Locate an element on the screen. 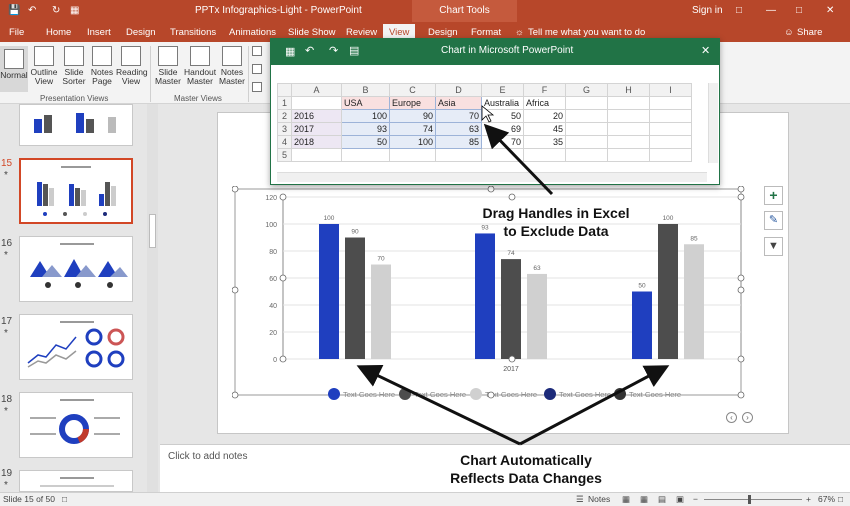 The width and height of the screenshot is (850, 506). annotation-drag-handles: Drag Handles in Excel to Exclude Data is located at coordinates (556, 222).